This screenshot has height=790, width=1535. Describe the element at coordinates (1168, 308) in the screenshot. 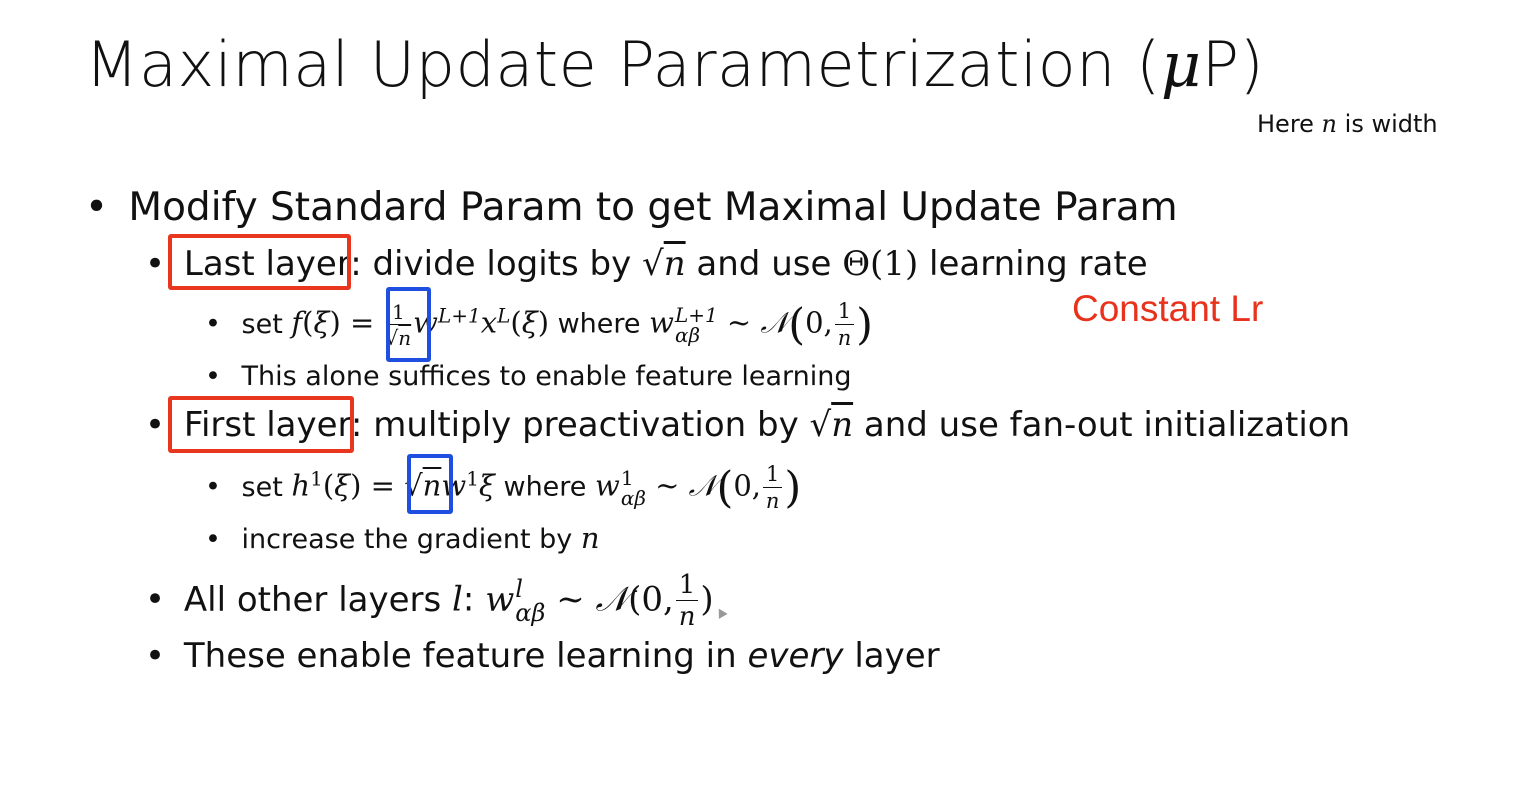

I see `constant-lr-annotation: Constant Lr` at that location.